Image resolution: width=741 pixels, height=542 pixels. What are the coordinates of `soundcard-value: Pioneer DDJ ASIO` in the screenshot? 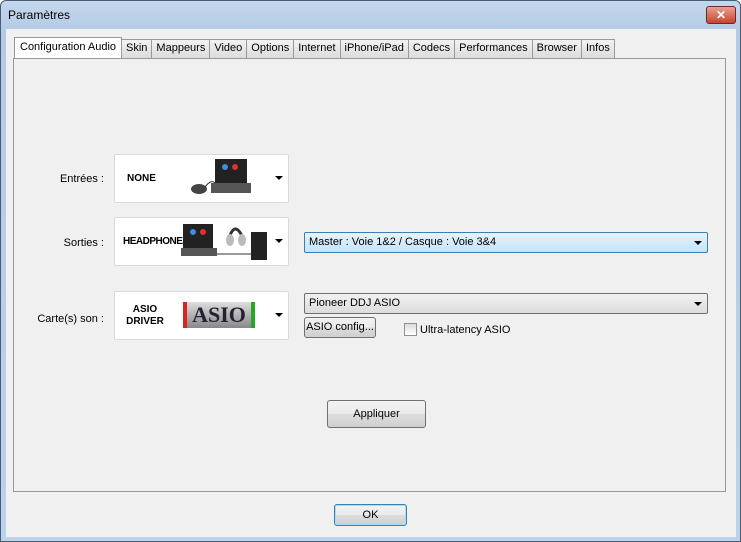 It's located at (355, 303).